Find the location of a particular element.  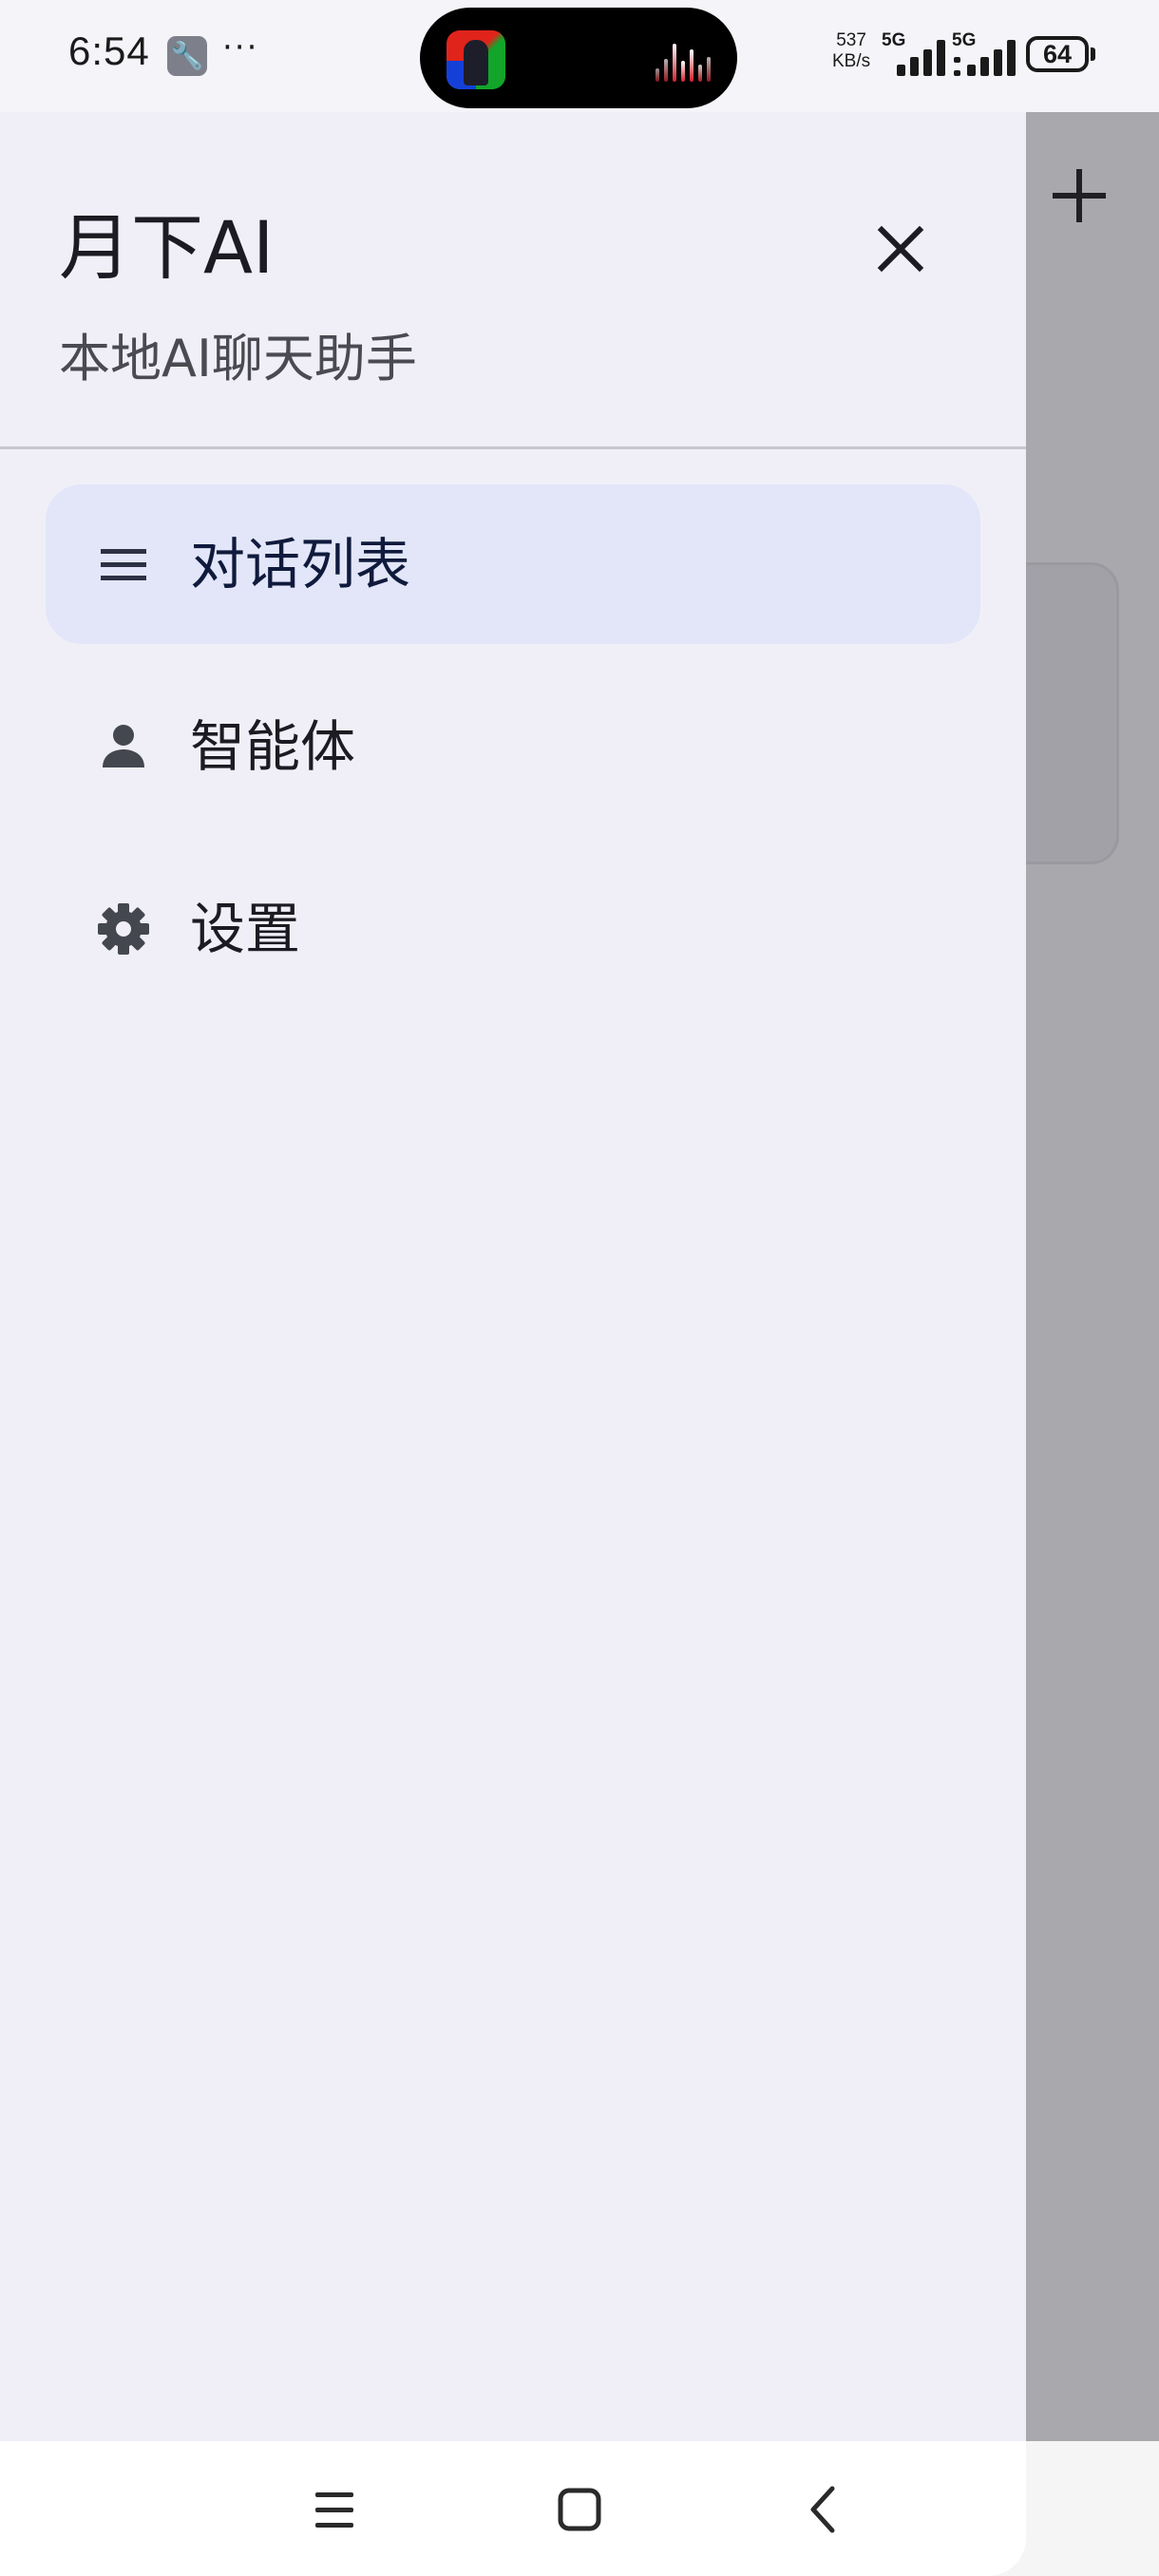

status-bar: 6:54 🔧 ··· 537 KB/s 5G 5G 64 is located at coordinates (579, 56).